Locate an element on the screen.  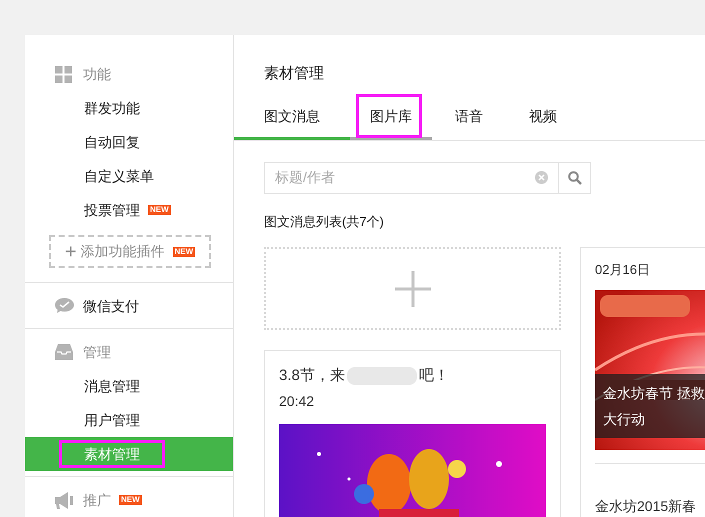
menu-item: 群发功能 is located at coordinates (129, 108).